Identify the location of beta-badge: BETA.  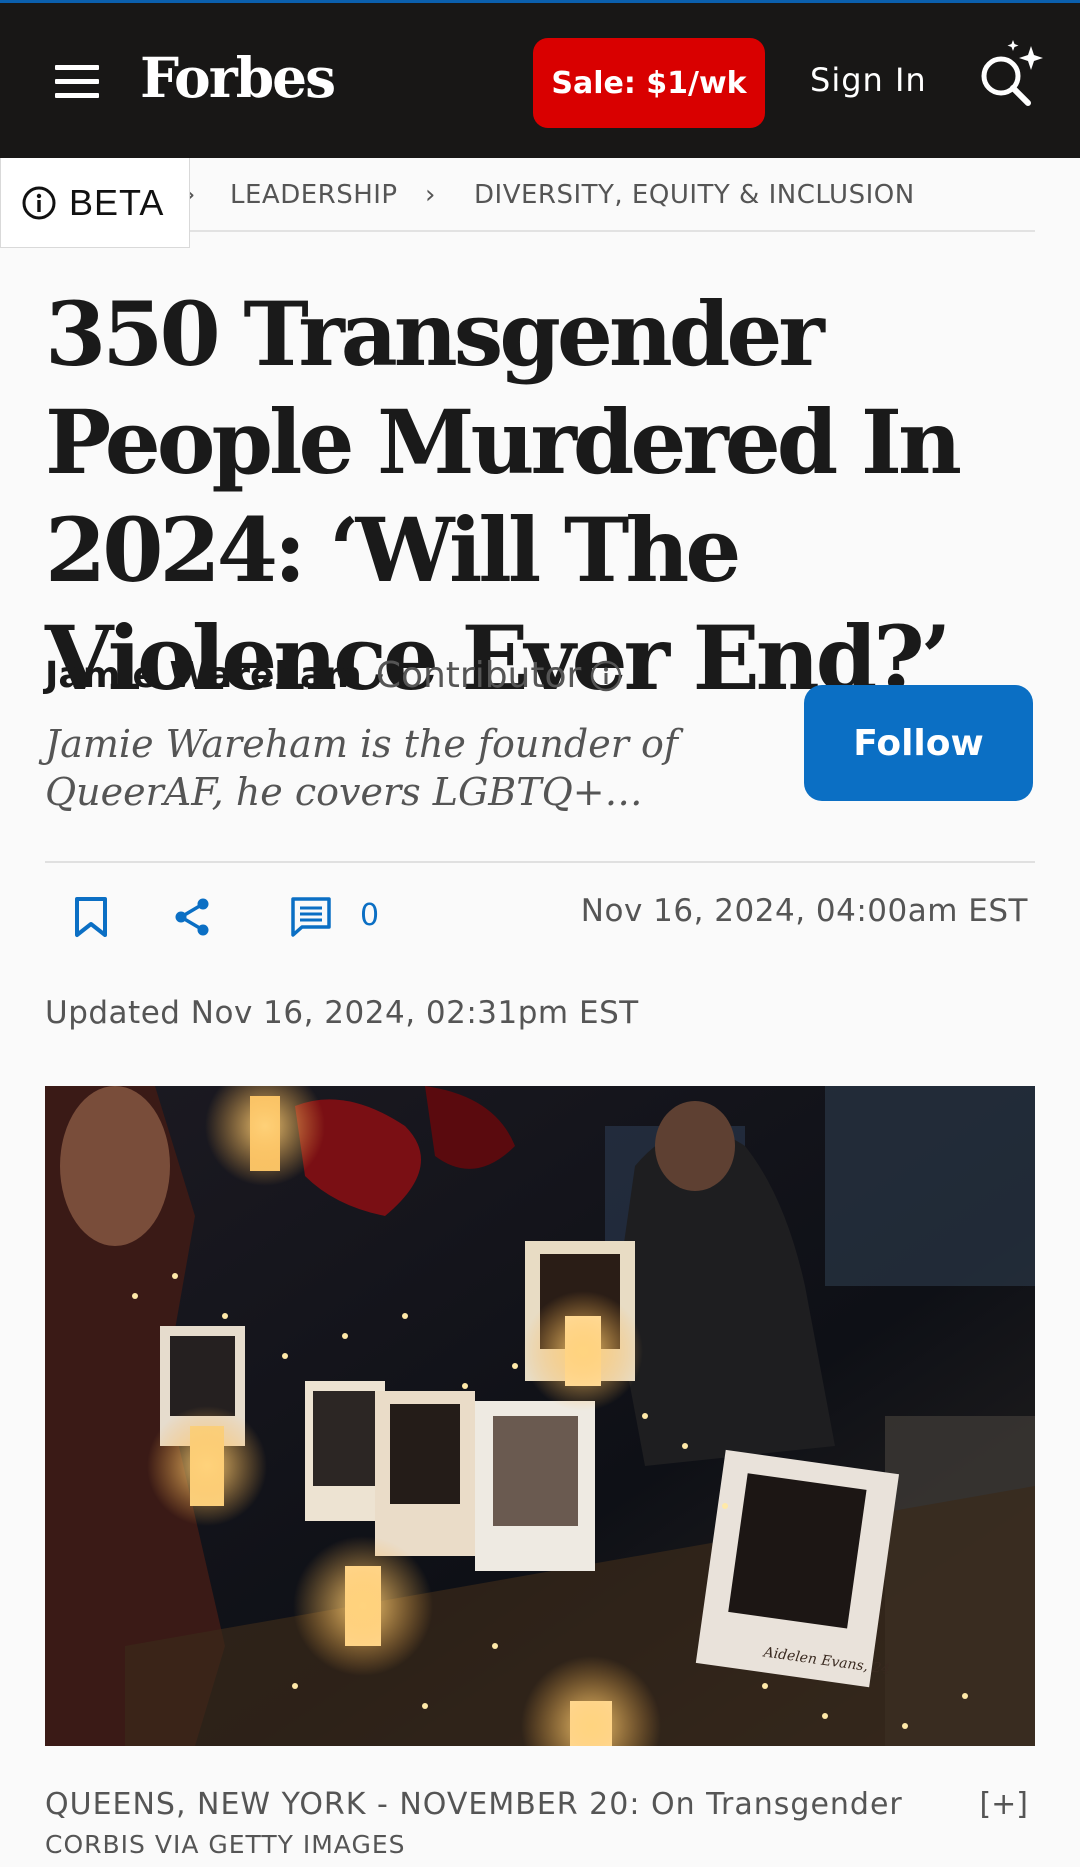
(95, 203).